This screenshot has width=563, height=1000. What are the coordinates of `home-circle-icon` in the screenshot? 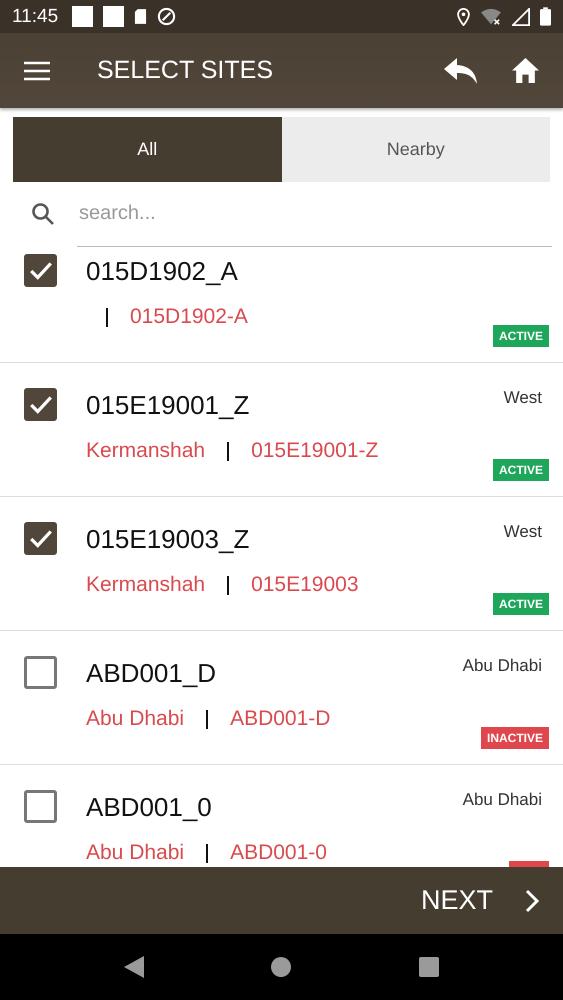 It's located at (281, 967).